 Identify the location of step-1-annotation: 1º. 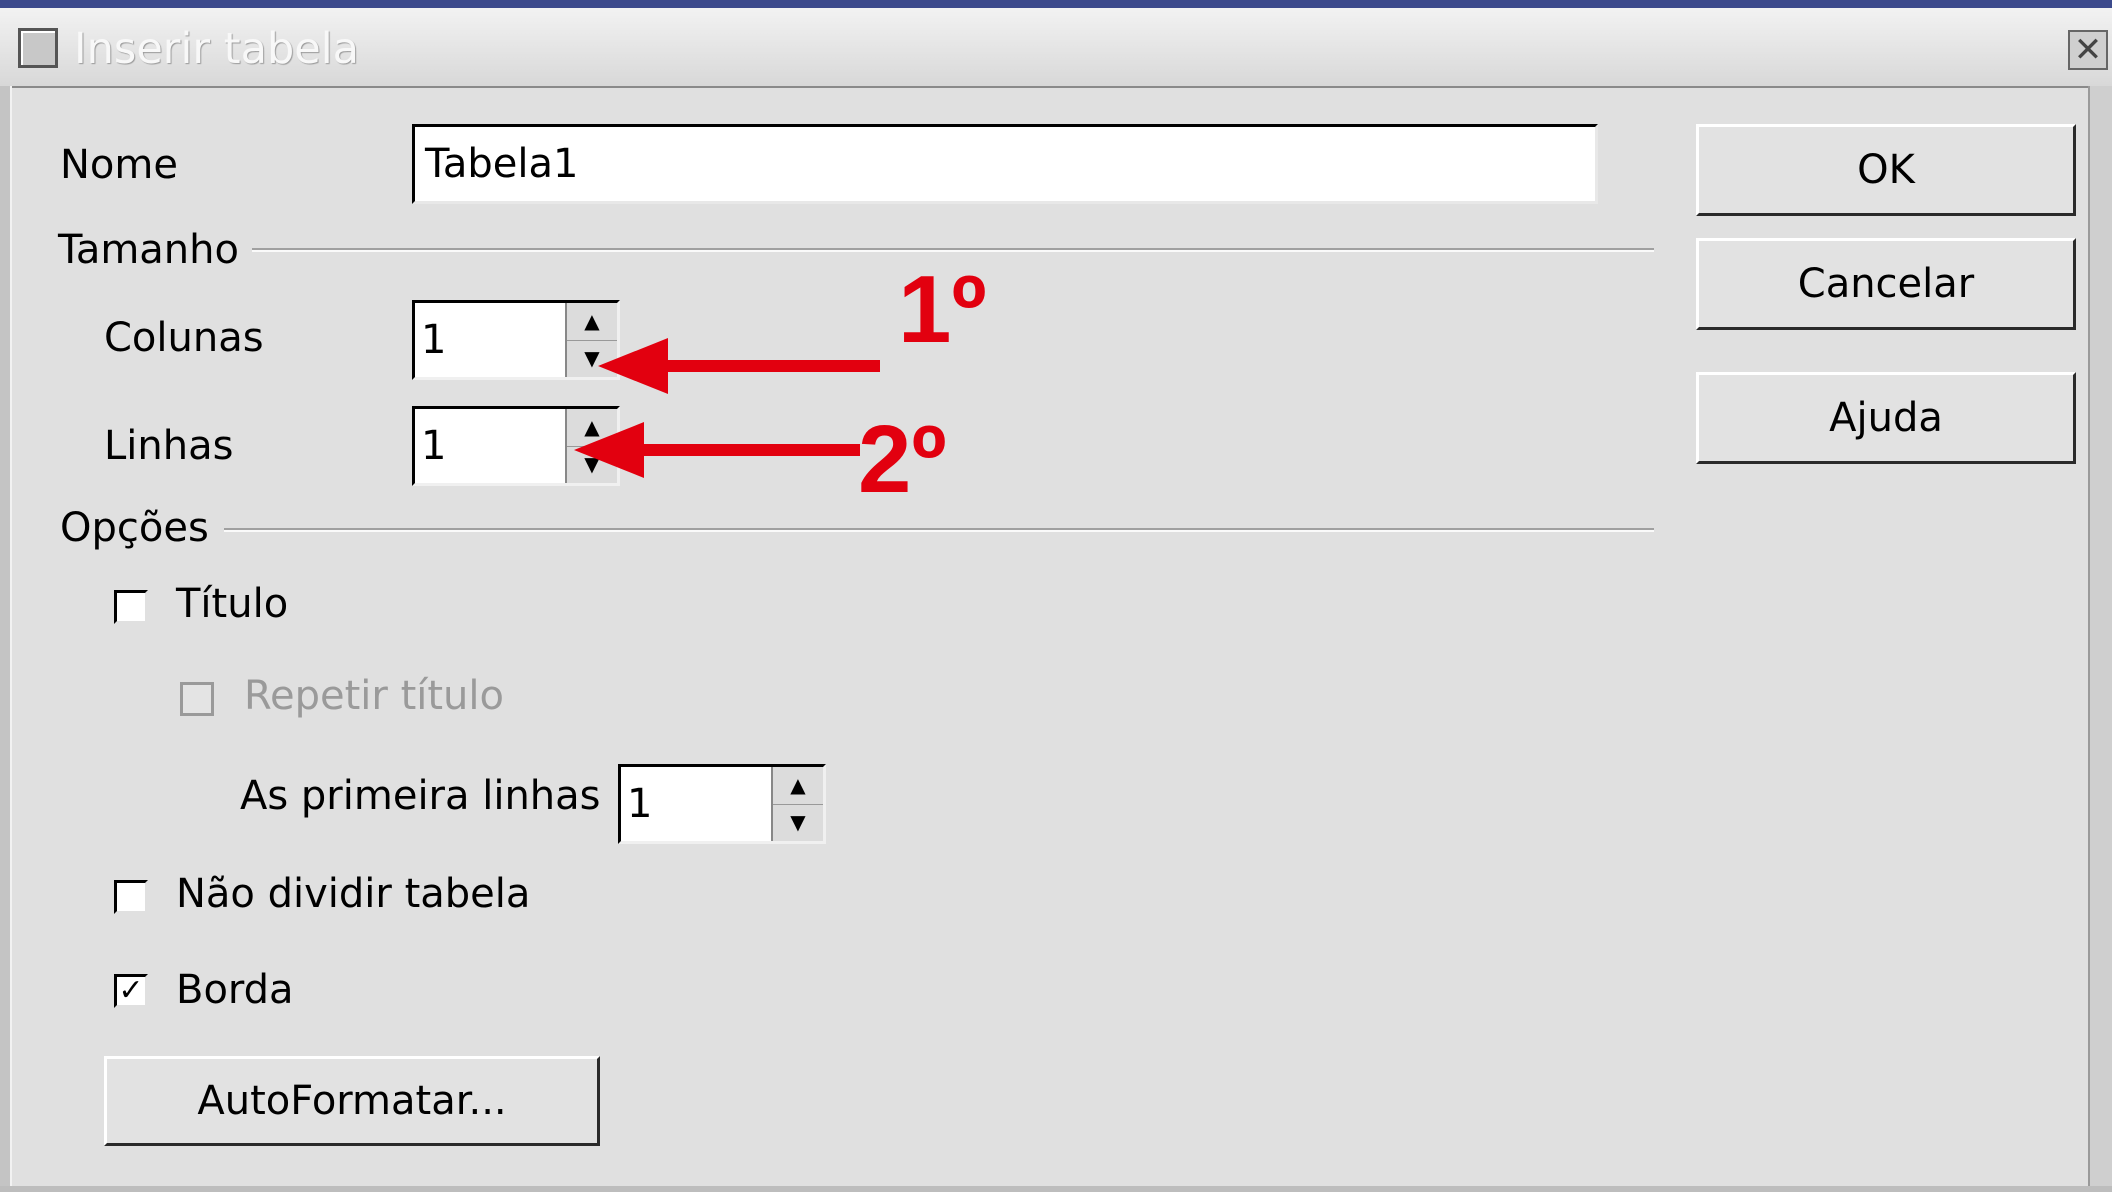
(942, 309).